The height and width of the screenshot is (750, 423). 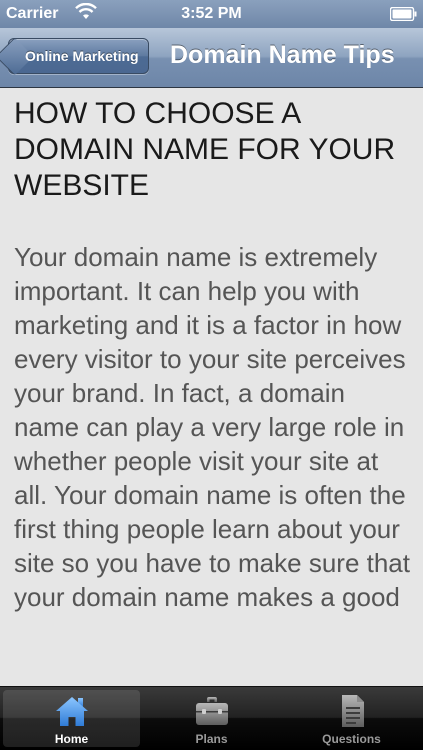 What do you see at coordinates (403, 14) in the screenshot?
I see `battery-icon` at bounding box center [403, 14].